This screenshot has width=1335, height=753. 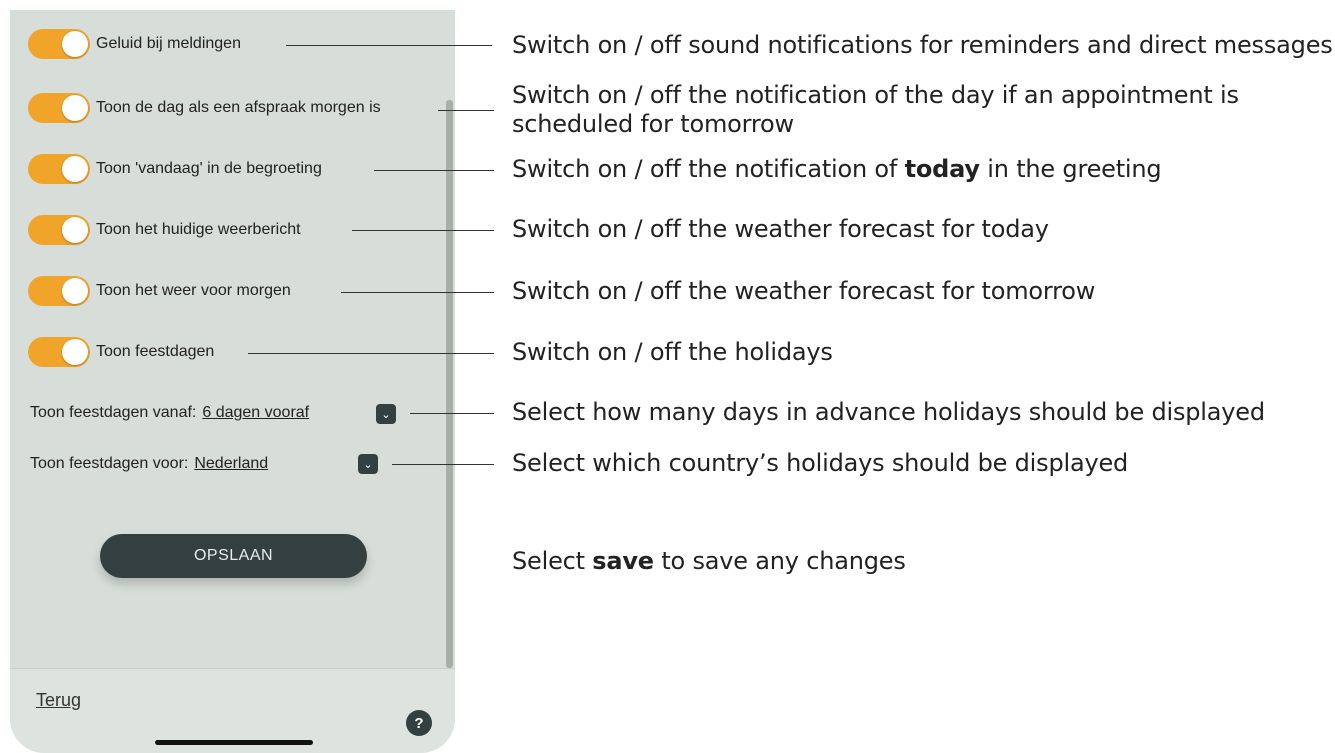 What do you see at coordinates (109, 463) in the screenshot?
I see `holidays-country-label: Toon feestdagen voor:` at bounding box center [109, 463].